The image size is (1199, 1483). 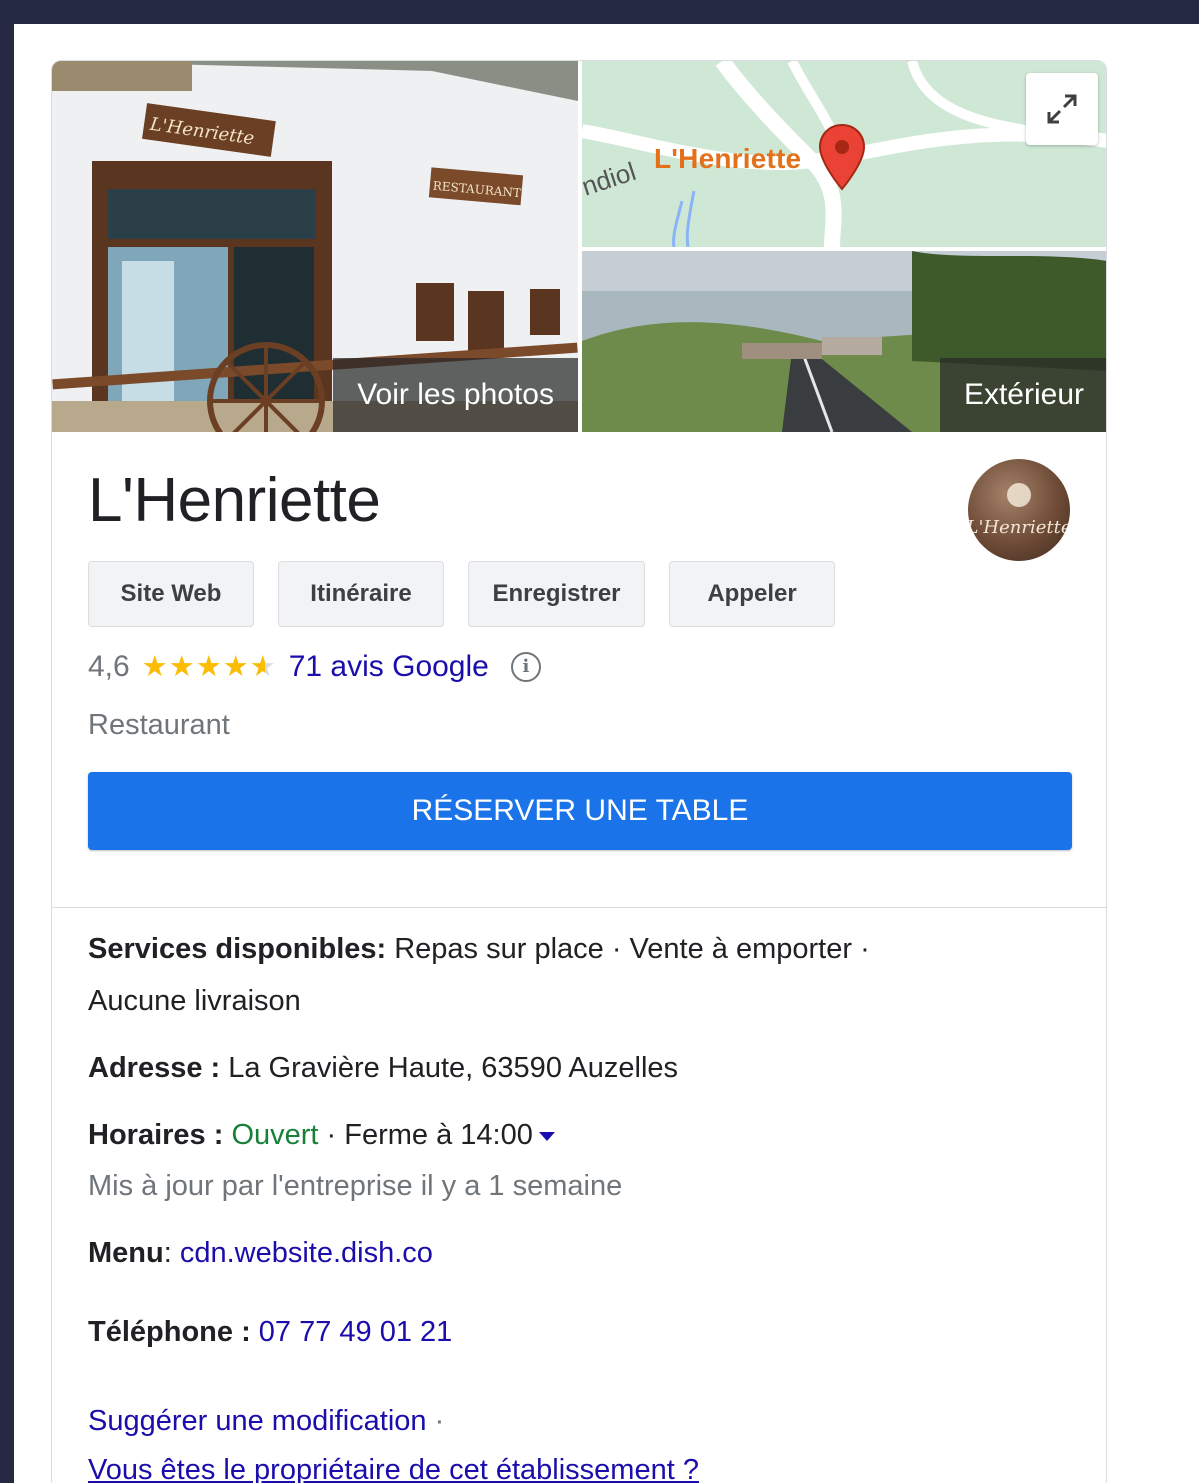 What do you see at coordinates (461, 594) in the screenshot?
I see `action-buttons: Site Web Itinéraire Enregistrer Appeler` at bounding box center [461, 594].